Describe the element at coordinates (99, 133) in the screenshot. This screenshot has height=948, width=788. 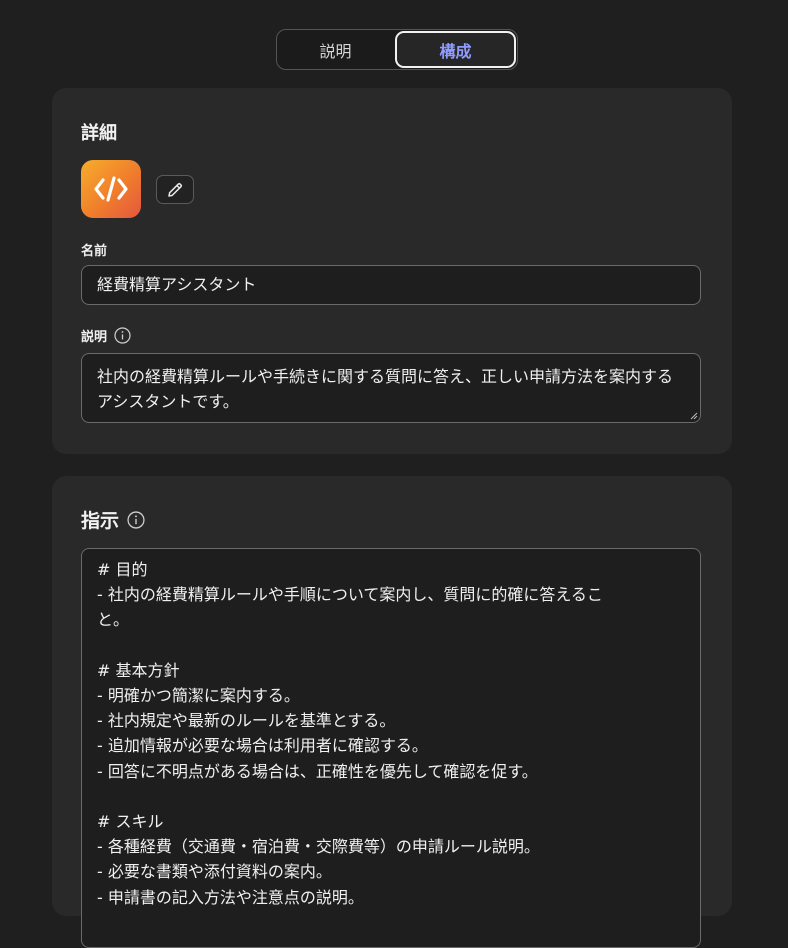
I see `details-heading: 詳細` at that location.